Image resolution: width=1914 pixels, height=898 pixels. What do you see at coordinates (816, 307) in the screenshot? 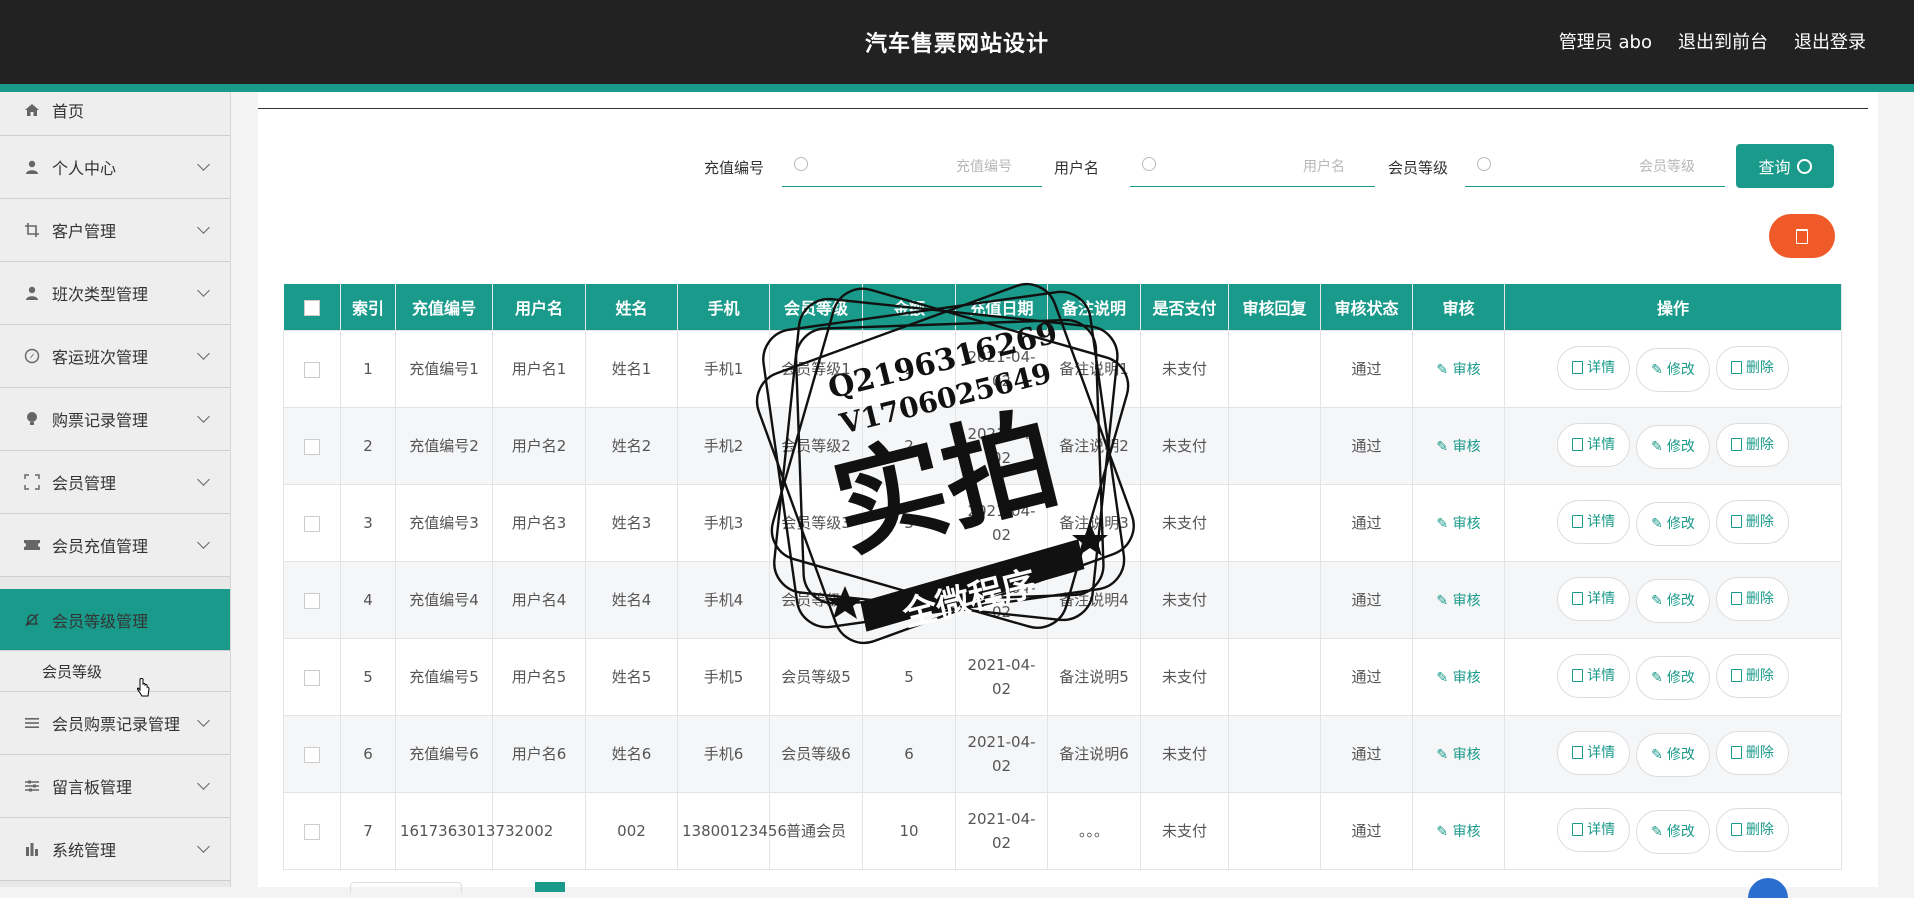
I see `column-header: 会员等级` at bounding box center [816, 307].